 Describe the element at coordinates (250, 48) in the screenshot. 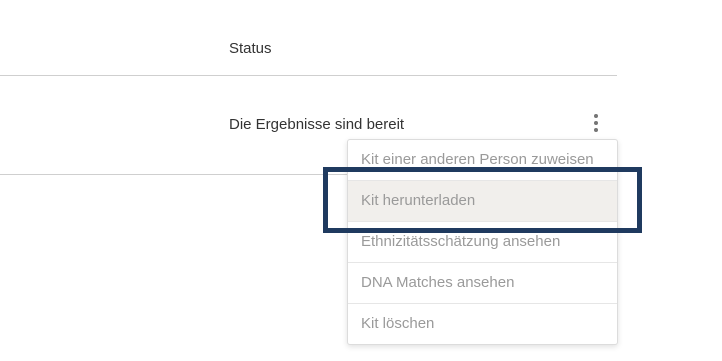

I see `status-column-header: Status` at that location.